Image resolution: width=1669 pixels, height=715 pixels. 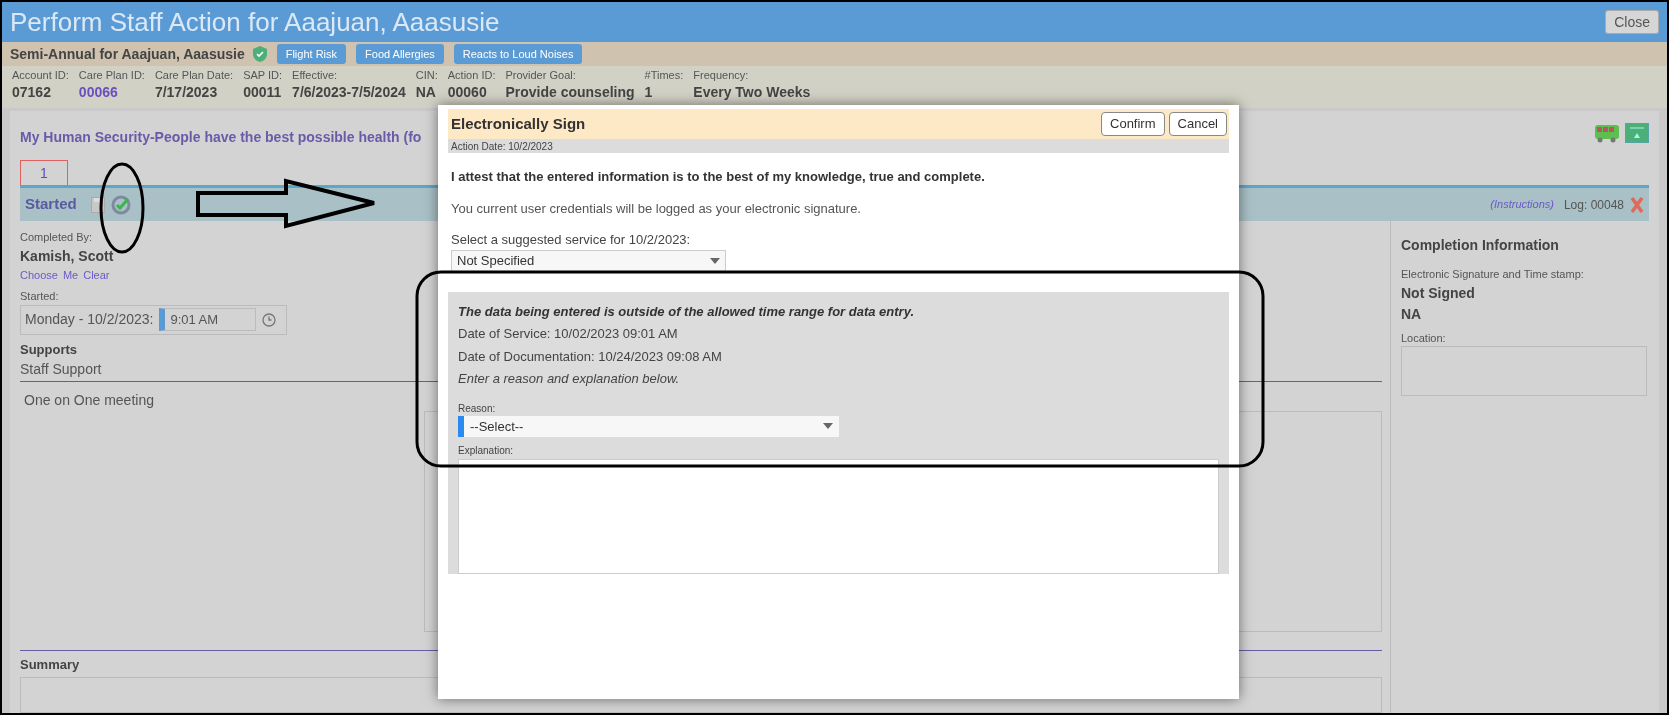 I want to click on delete-x-icon, so click(x=1637, y=204).